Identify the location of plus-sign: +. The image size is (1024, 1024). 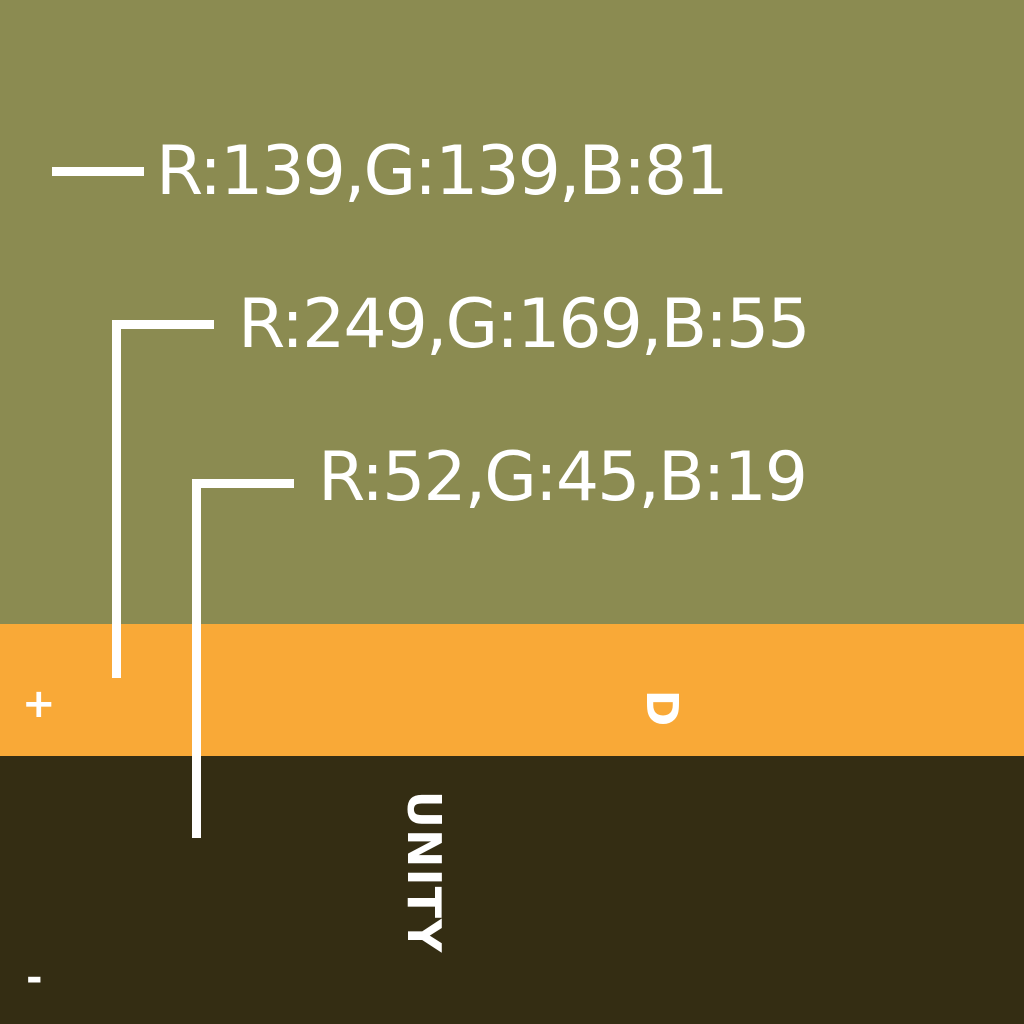
(39, 704).